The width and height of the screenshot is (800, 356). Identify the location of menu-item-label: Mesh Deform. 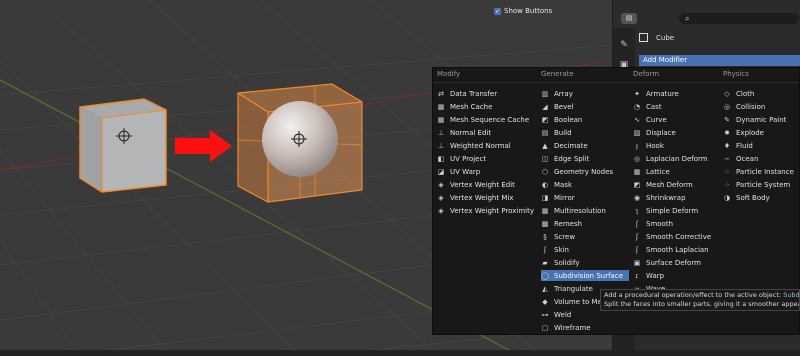
(669, 184).